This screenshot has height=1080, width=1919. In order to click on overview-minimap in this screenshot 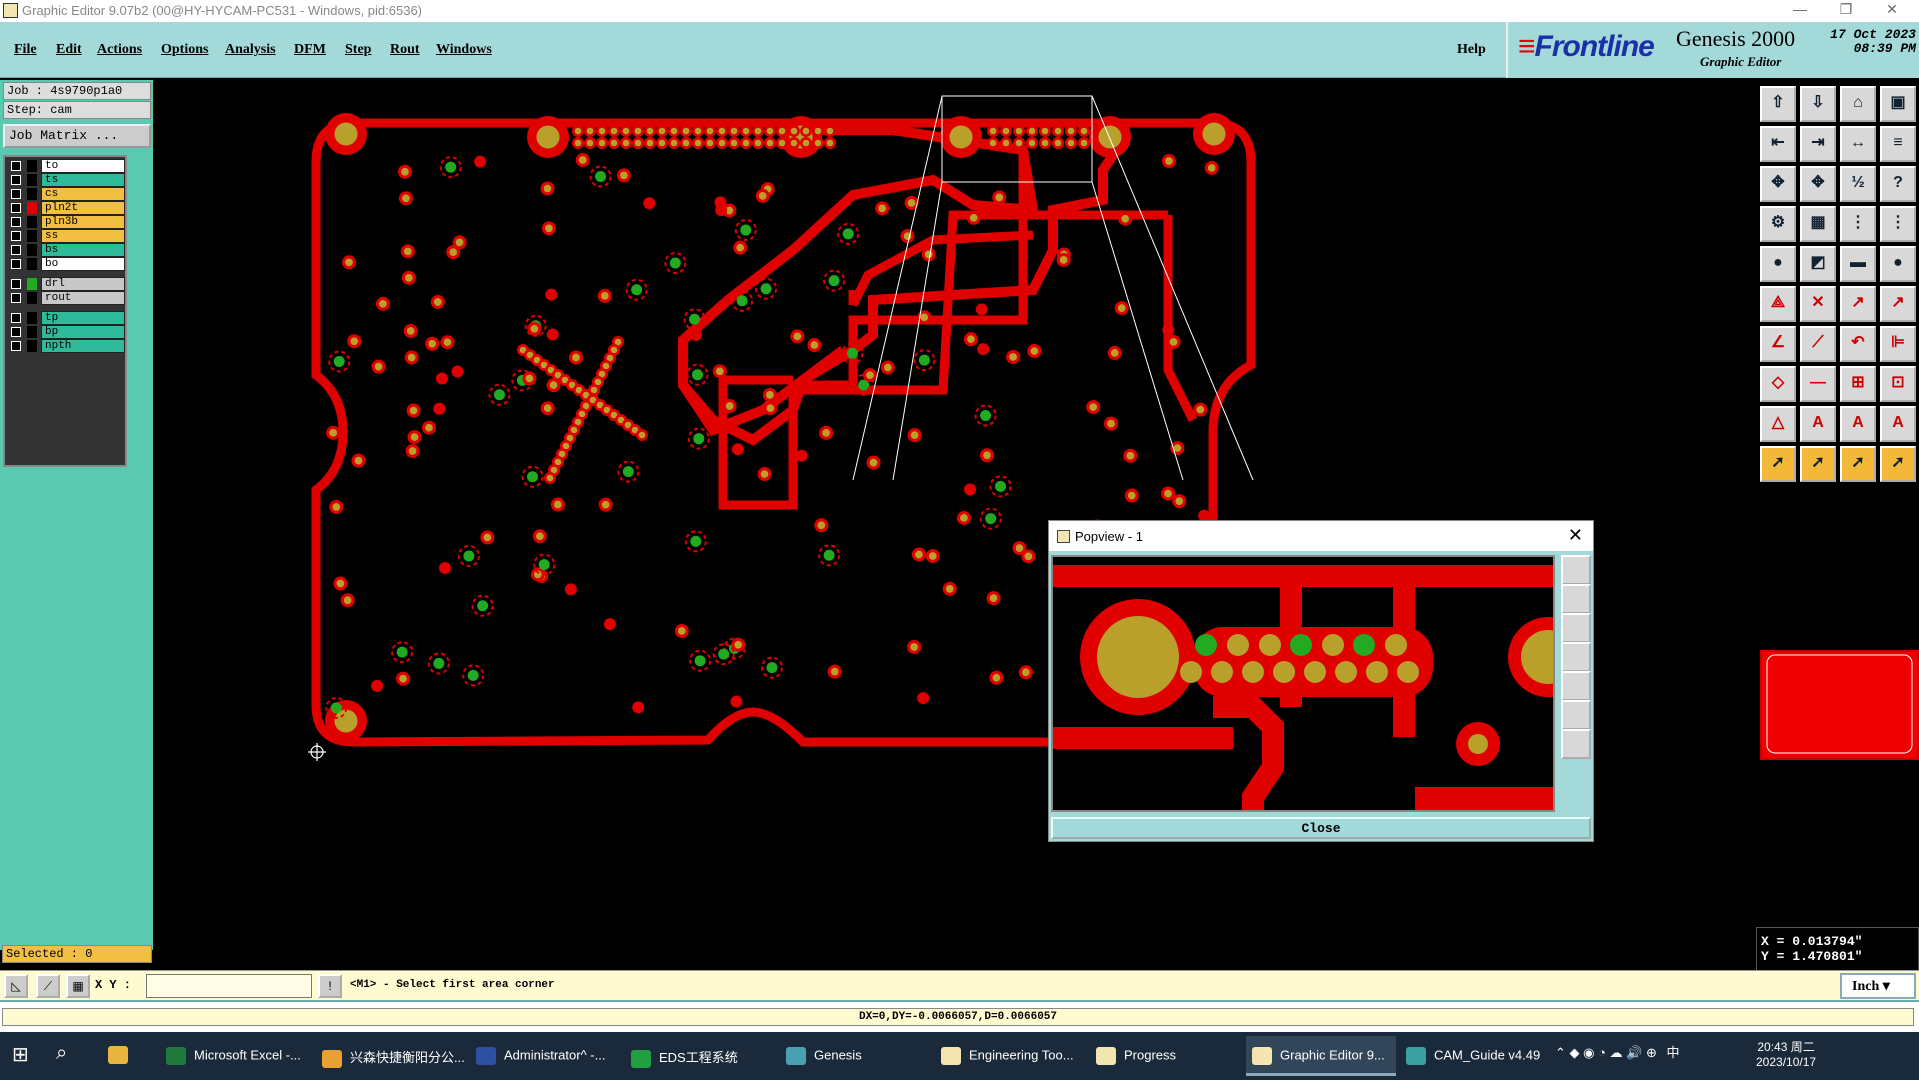, I will do `click(1839, 705)`.